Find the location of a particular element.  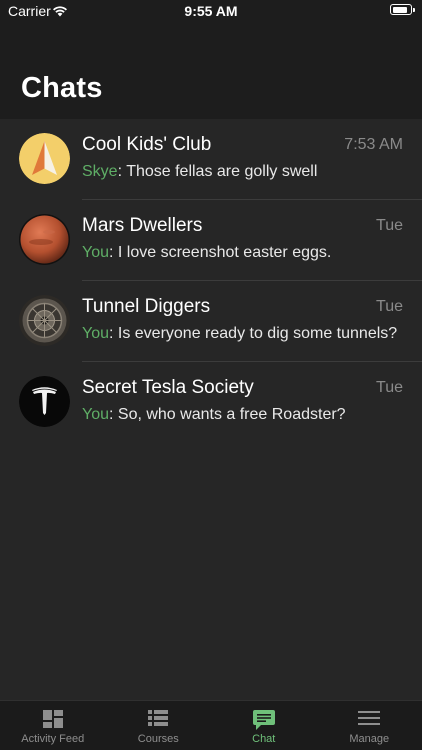

tab-bar: Activity Feed Courses Chat Manage is located at coordinates (211, 725).